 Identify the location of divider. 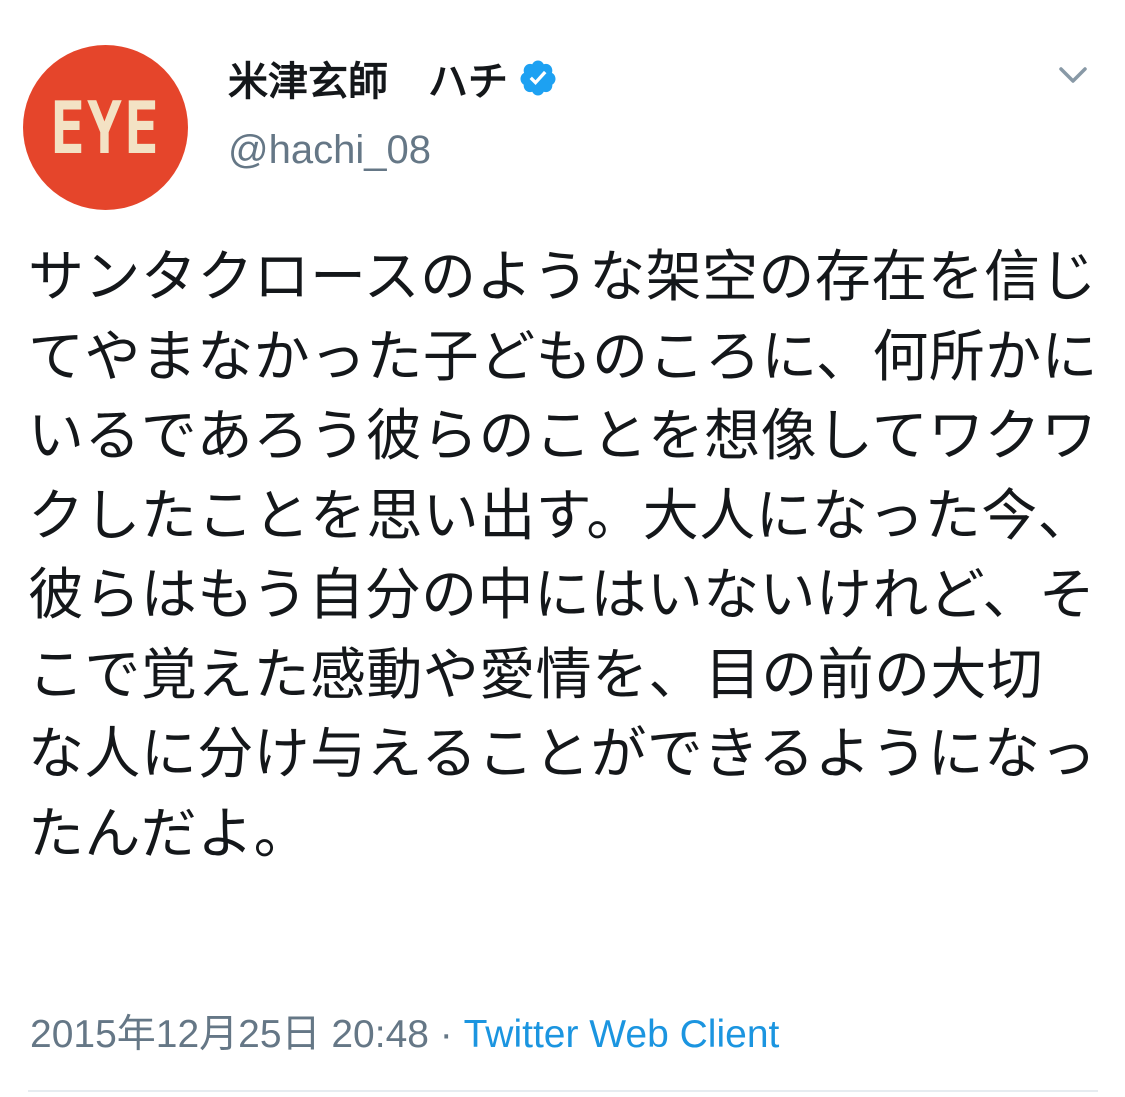
(563, 1091).